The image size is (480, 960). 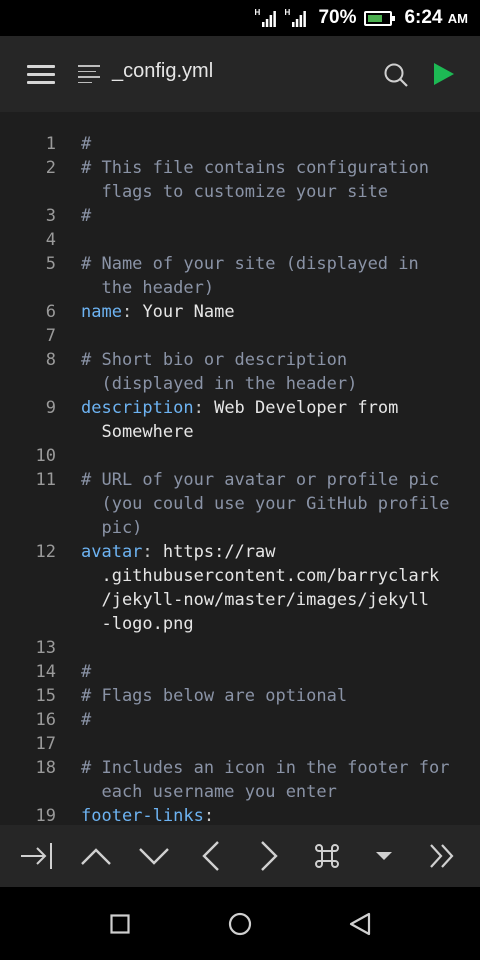 I want to click on code-text: name: Your Name, so click(x=158, y=312).